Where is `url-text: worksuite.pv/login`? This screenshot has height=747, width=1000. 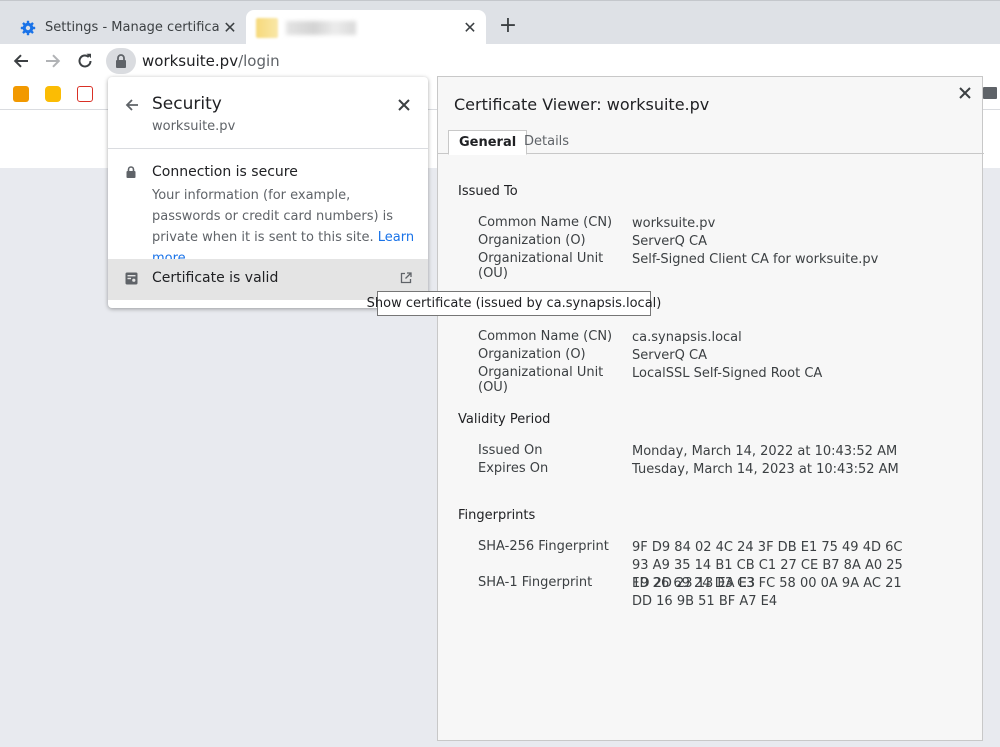
url-text: worksuite.pv/login is located at coordinates (211, 61).